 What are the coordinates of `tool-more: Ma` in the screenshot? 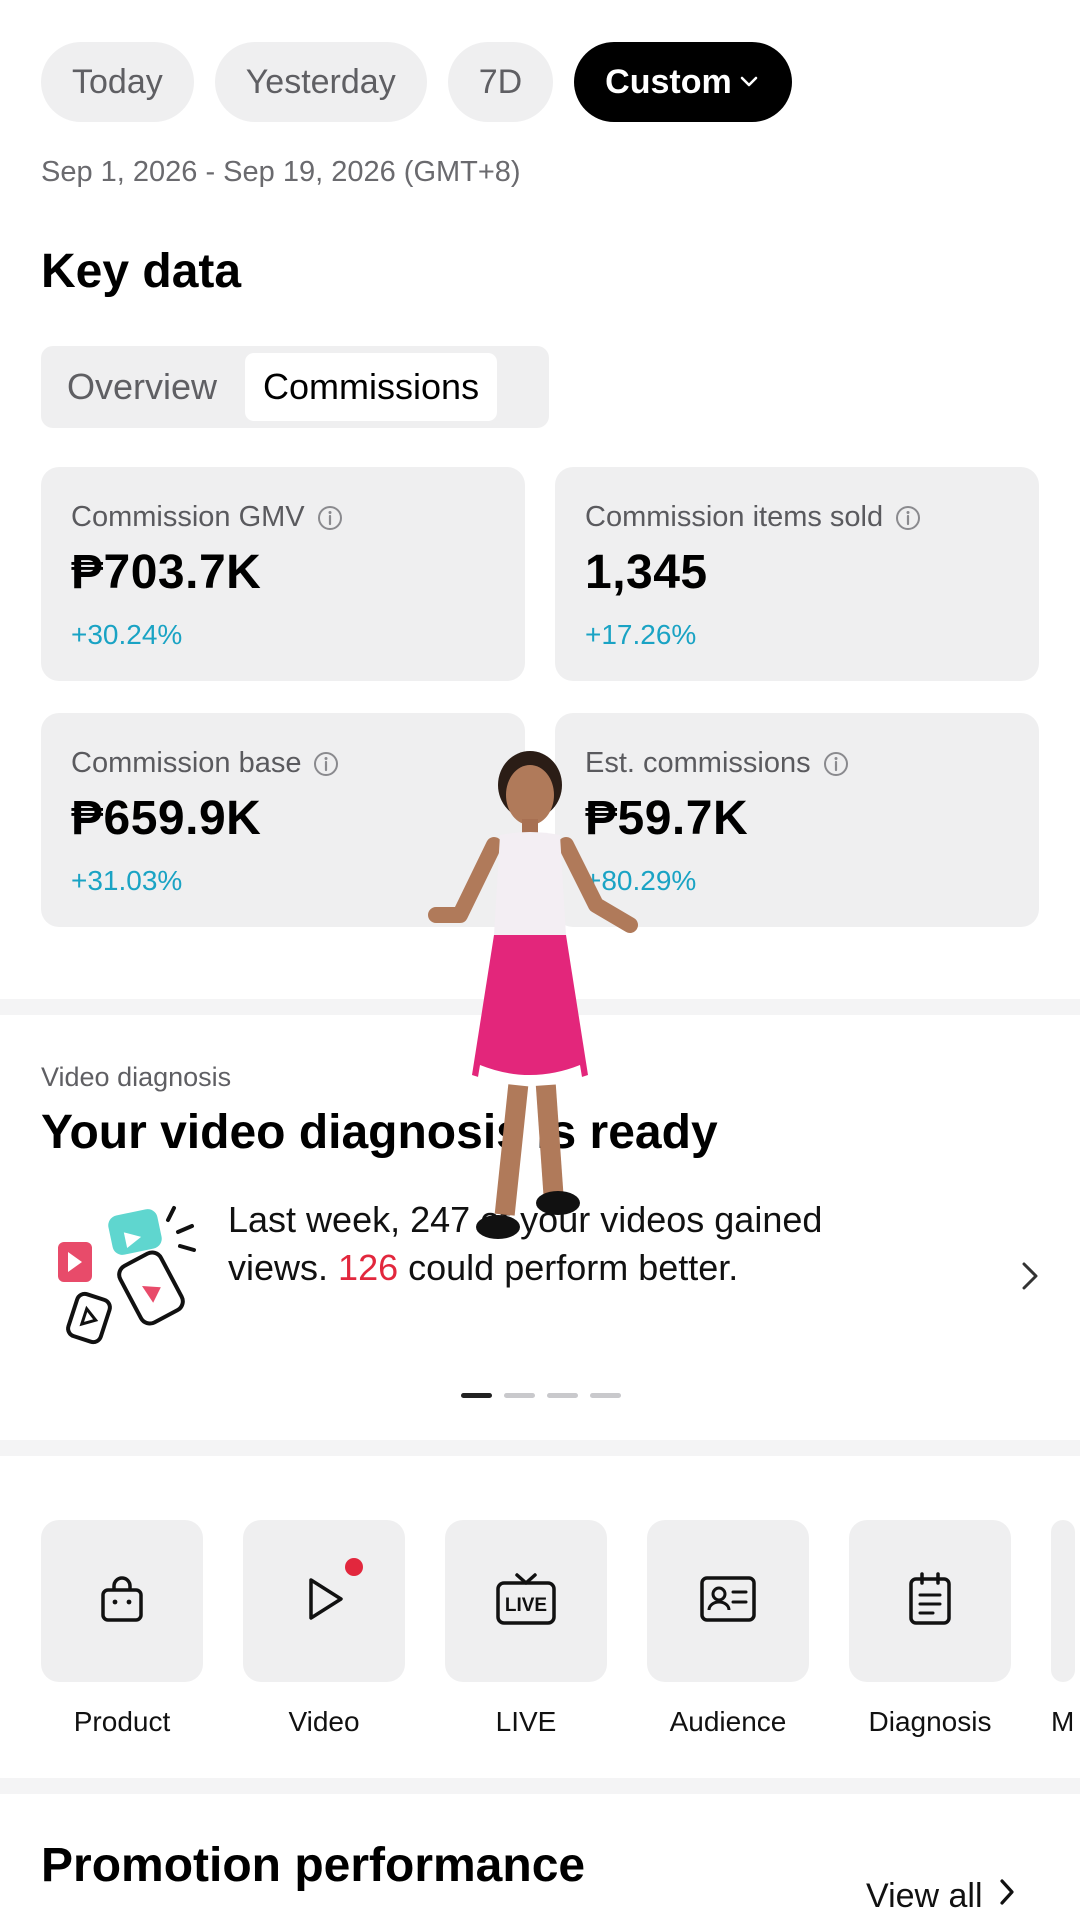 It's located at (1063, 1629).